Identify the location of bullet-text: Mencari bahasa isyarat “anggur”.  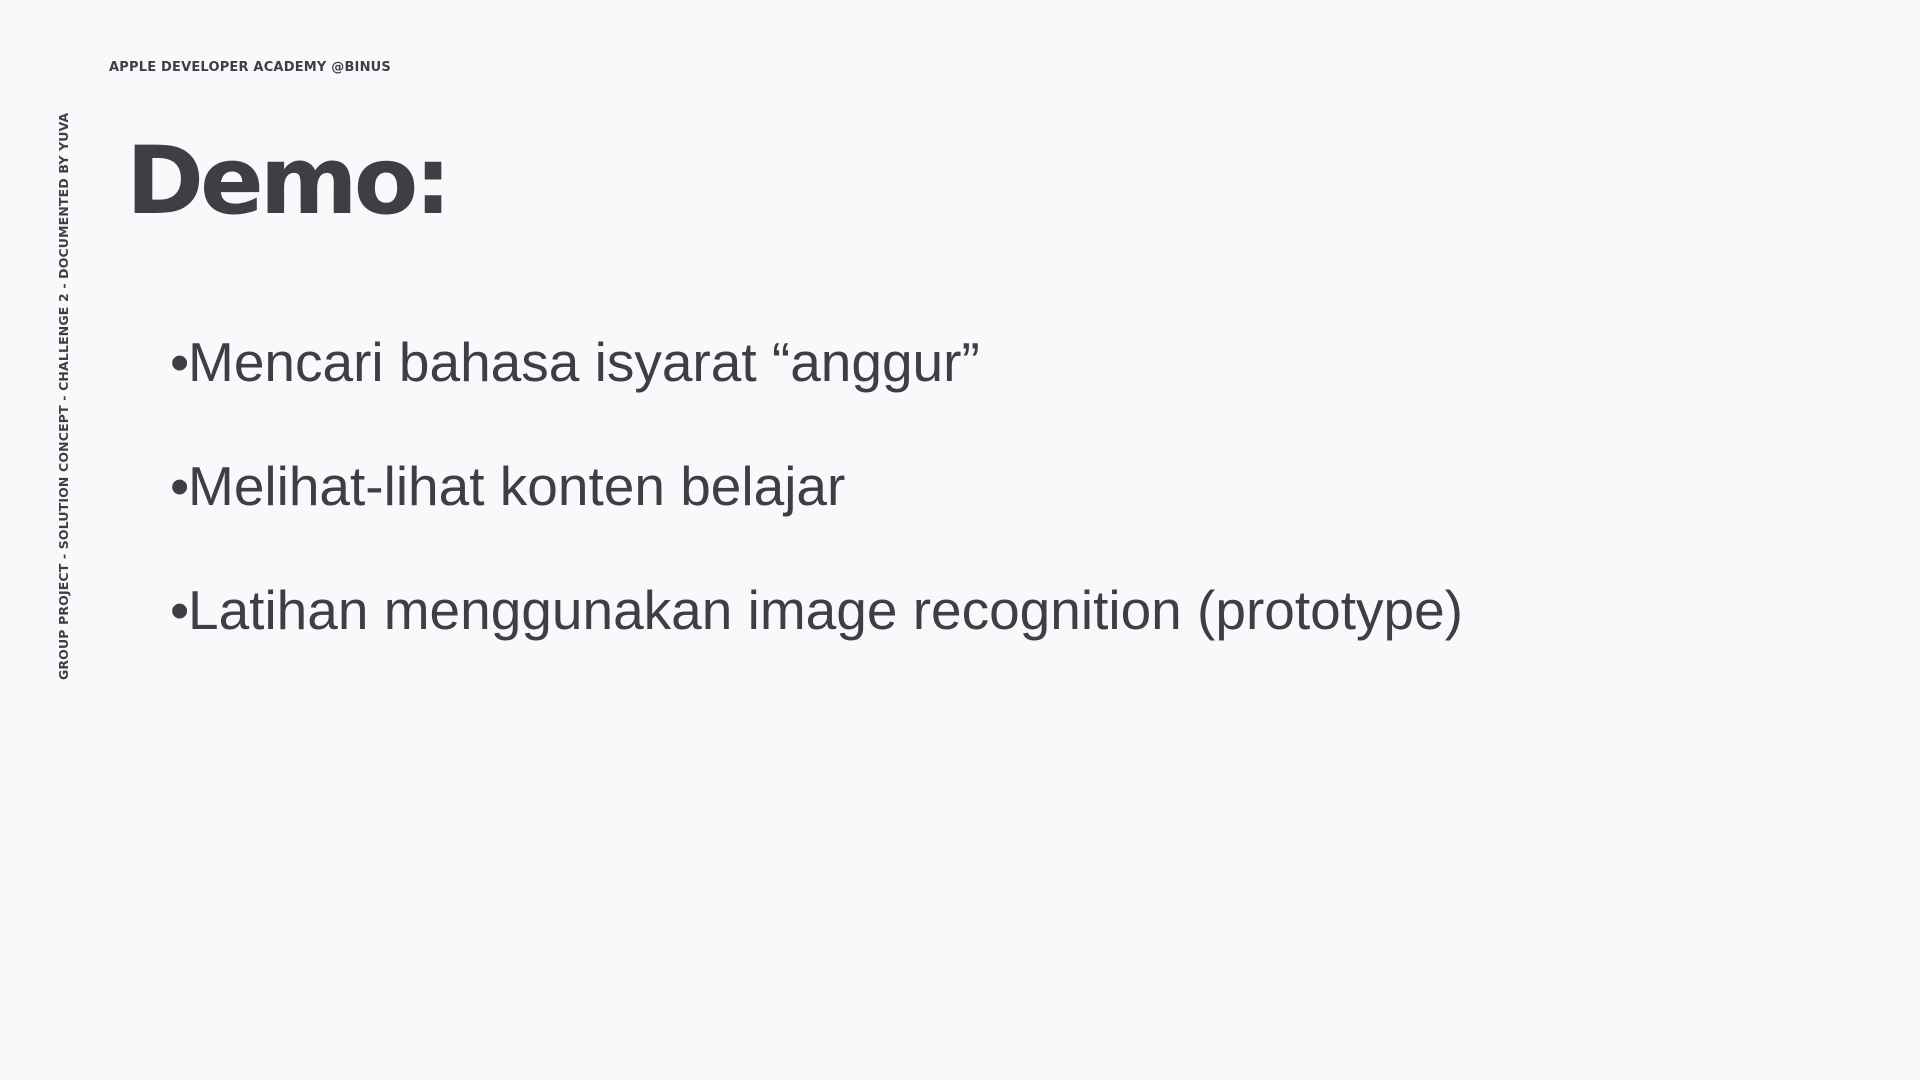
(584, 362).